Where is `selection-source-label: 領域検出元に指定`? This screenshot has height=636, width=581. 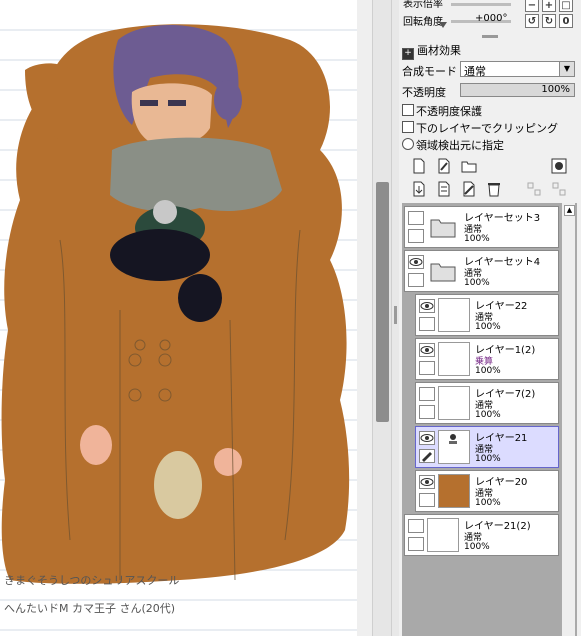 selection-source-label: 領域検出元に指定 is located at coordinates (460, 145).